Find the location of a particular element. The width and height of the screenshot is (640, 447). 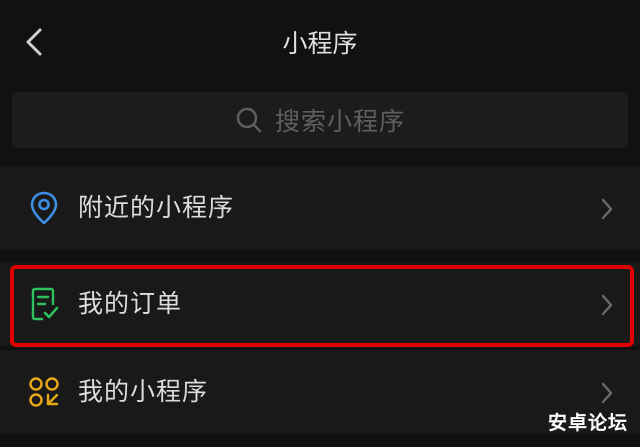

page-title: 小程序 is located at coordinates (320, 43).